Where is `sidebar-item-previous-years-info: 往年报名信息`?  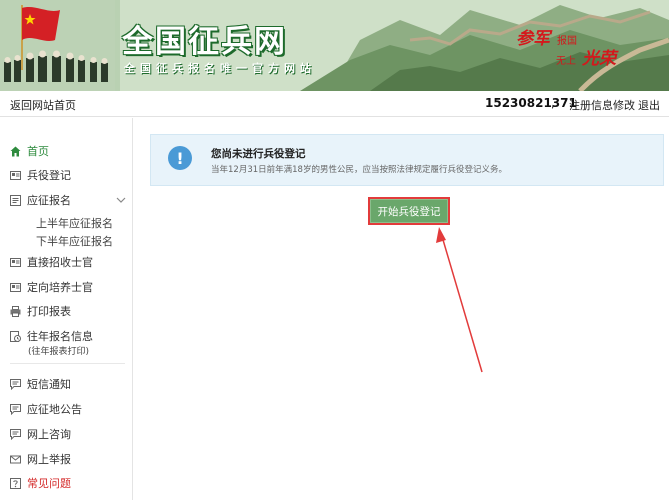 sidebar-item-previous-years-info: 往年报名信息 is located at coordinates (51, 336).